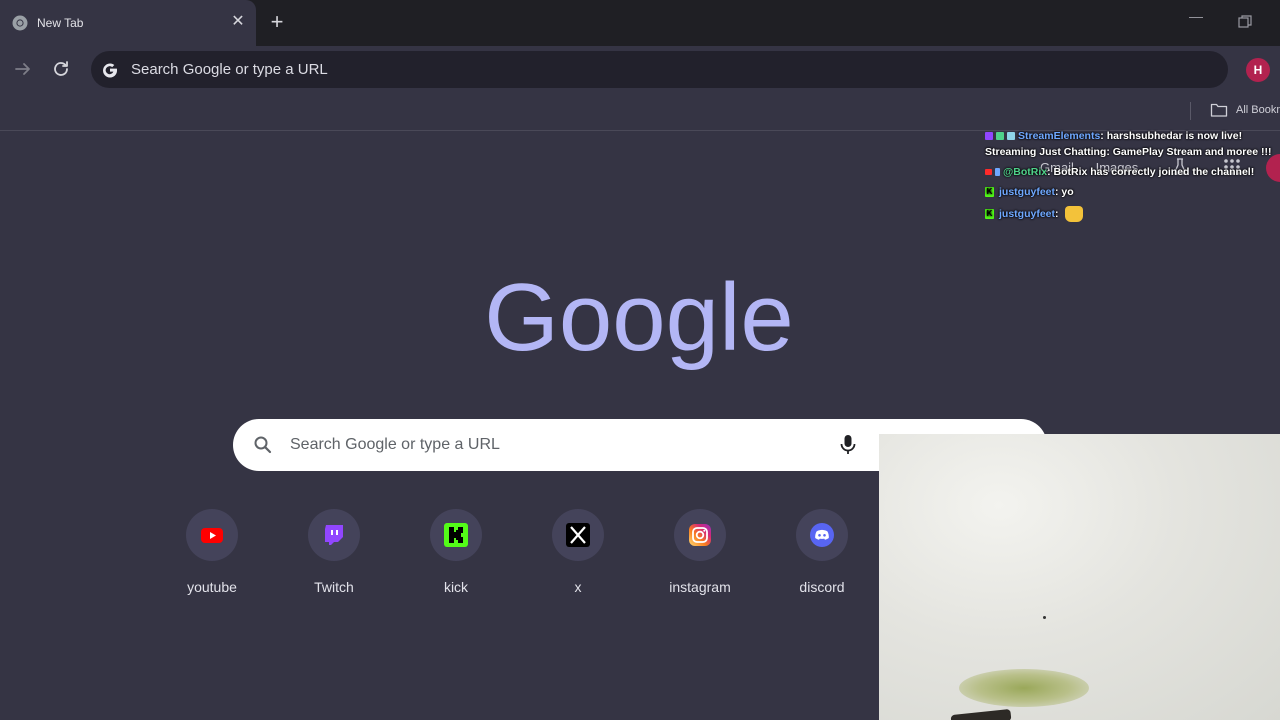 This screenshot has width=1280, height=720. What do you see at coordinates (659, 69) in the screenshot?
I see `address-bar: Search Google or type a URL` at bounding box center [659, 69].